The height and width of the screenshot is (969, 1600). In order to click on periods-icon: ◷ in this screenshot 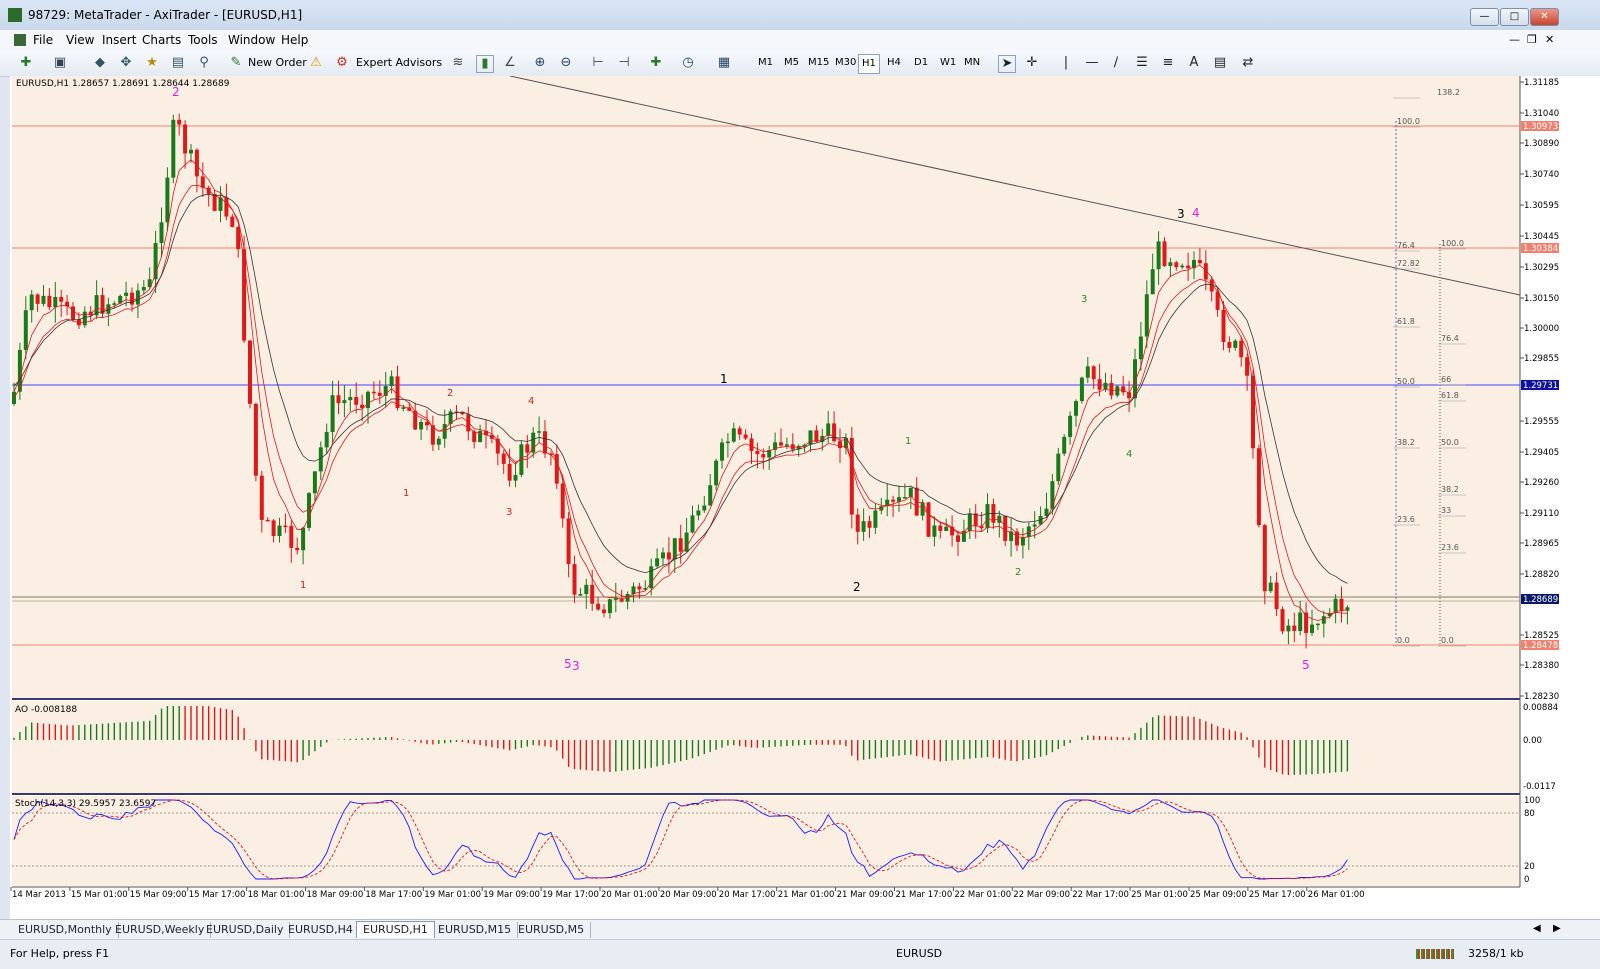, I will do `click(688, 63)`.